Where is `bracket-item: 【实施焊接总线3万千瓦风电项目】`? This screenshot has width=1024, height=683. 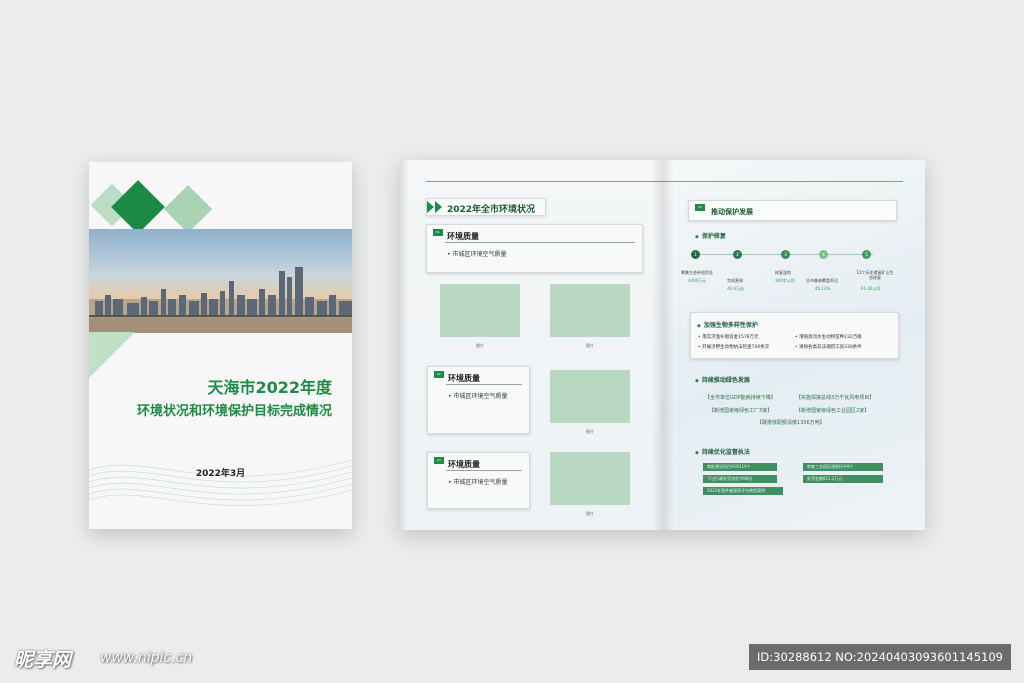 bracket-item: 【实施焊接总线3万千瓦风电项目】 is located at coordinates (835, 398).